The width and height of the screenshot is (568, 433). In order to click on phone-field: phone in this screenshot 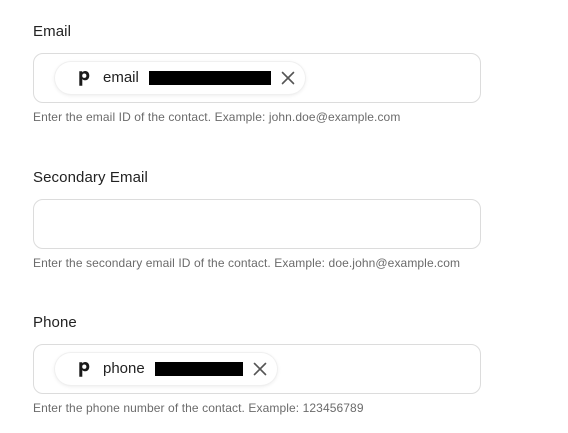, I will do `click(257, 369)`.